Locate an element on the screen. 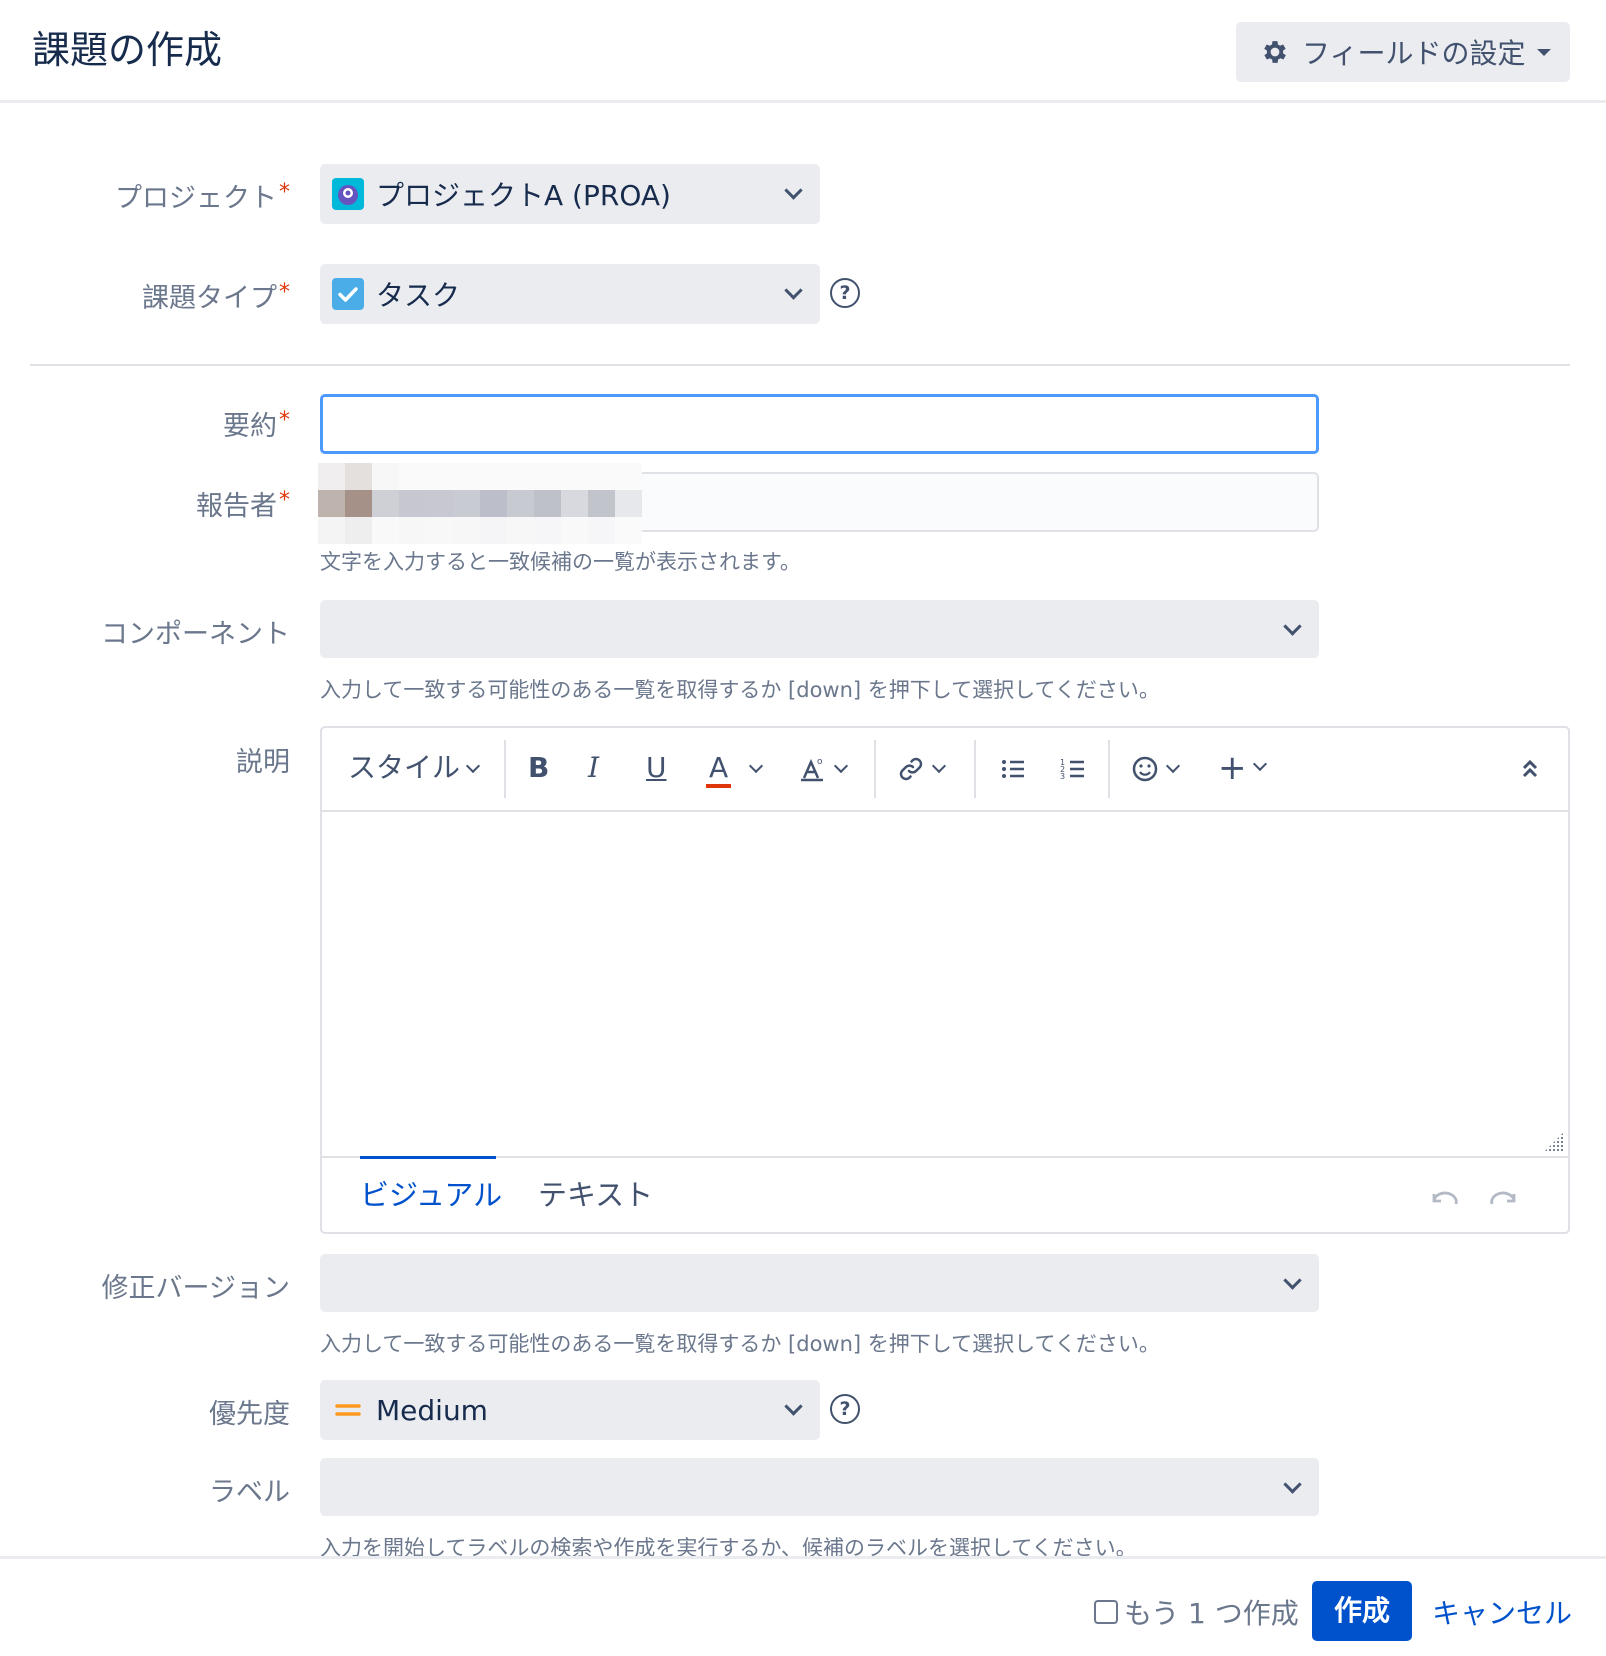 The width and height of the screenshot is (1606, 1656). field-settings-button: フィールドの設定 is located at coordinates (1403, 52).